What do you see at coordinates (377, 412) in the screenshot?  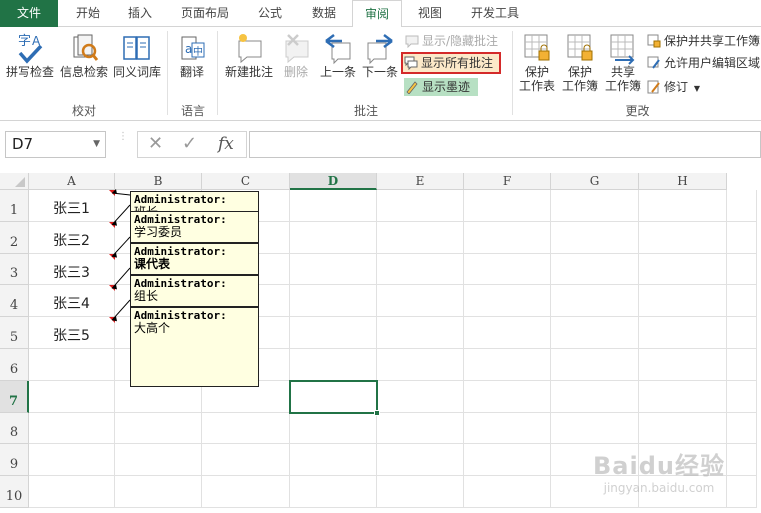 I see `fill-handle` at bounding box center [377, 412].